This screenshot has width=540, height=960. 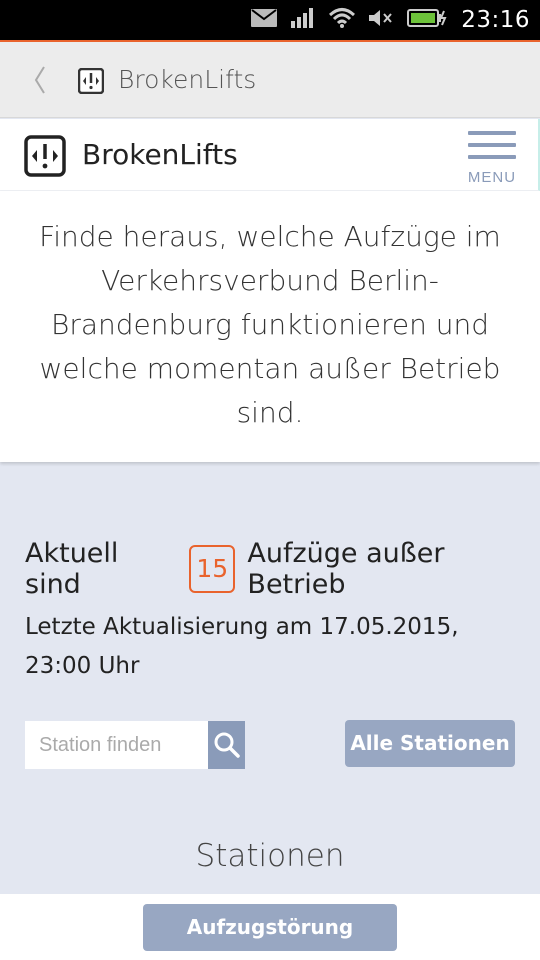 I want to click on wifi-icon, so click(x=342, y=20).